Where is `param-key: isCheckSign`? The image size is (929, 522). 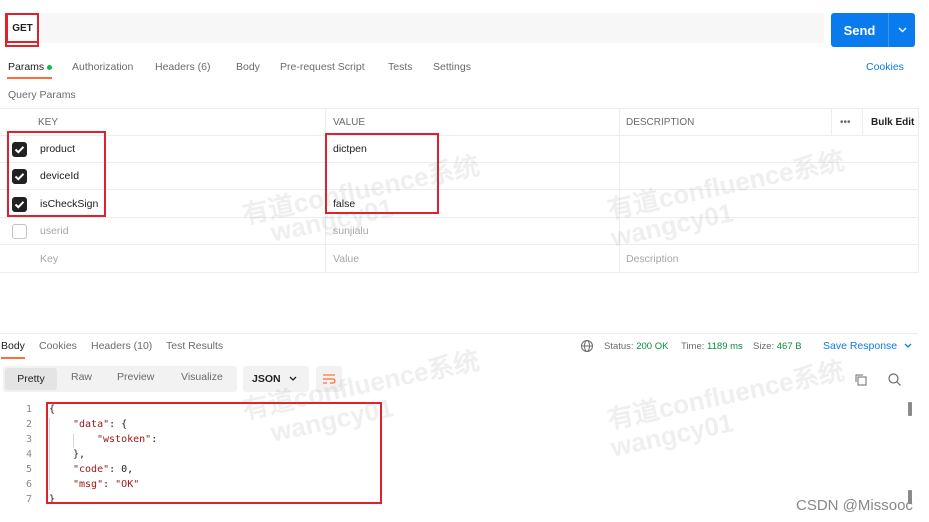 param-key: isCheckSign is located at coordinates (69, 203).